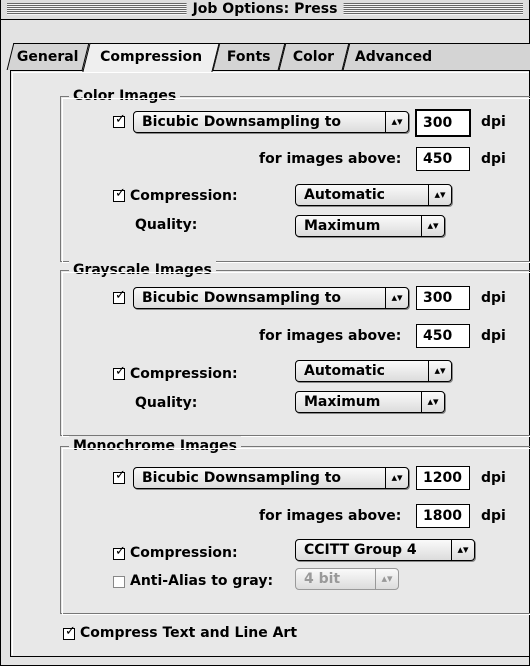 This screenshot has height=667, width=530. What do you see at coordinates (443, 478) in the screenshot?
I see `monochrome-resolution-field: 1200` at bounding box center [443, 478].